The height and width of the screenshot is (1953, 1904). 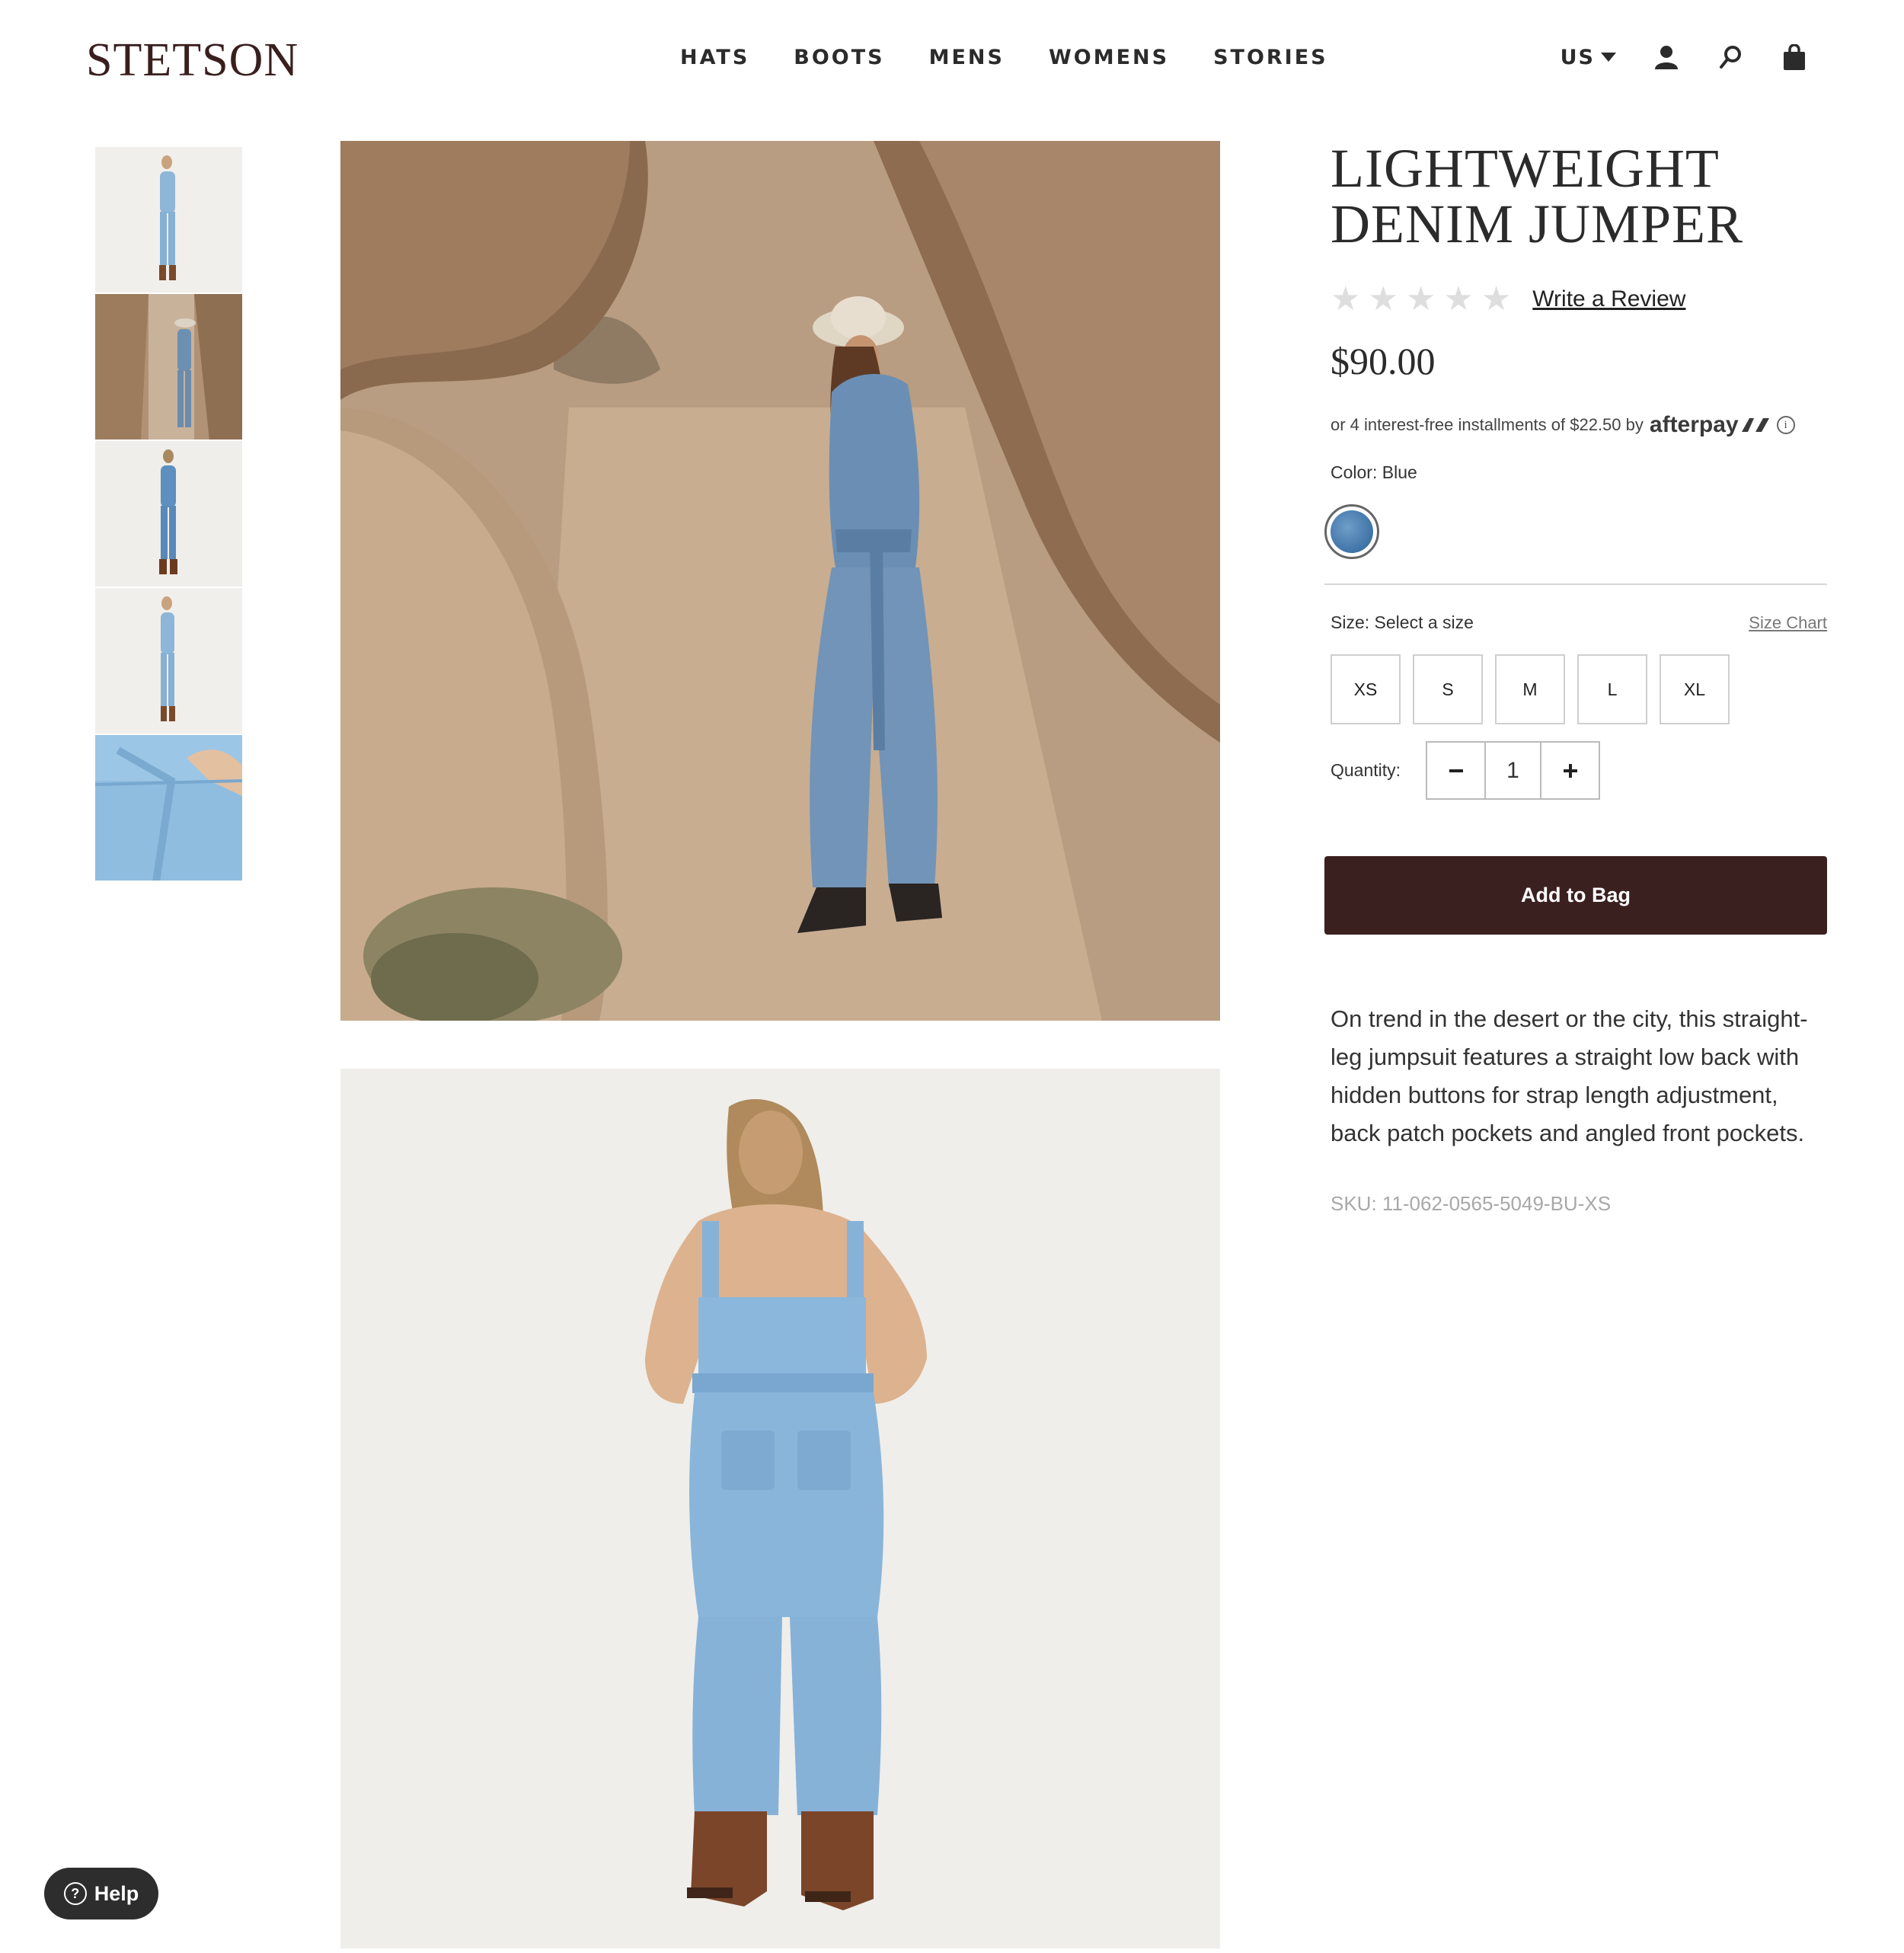 I want to click on rating-row: ★ ★ ★ ★ ★ Write a Review, so click(x=1579, y=299).